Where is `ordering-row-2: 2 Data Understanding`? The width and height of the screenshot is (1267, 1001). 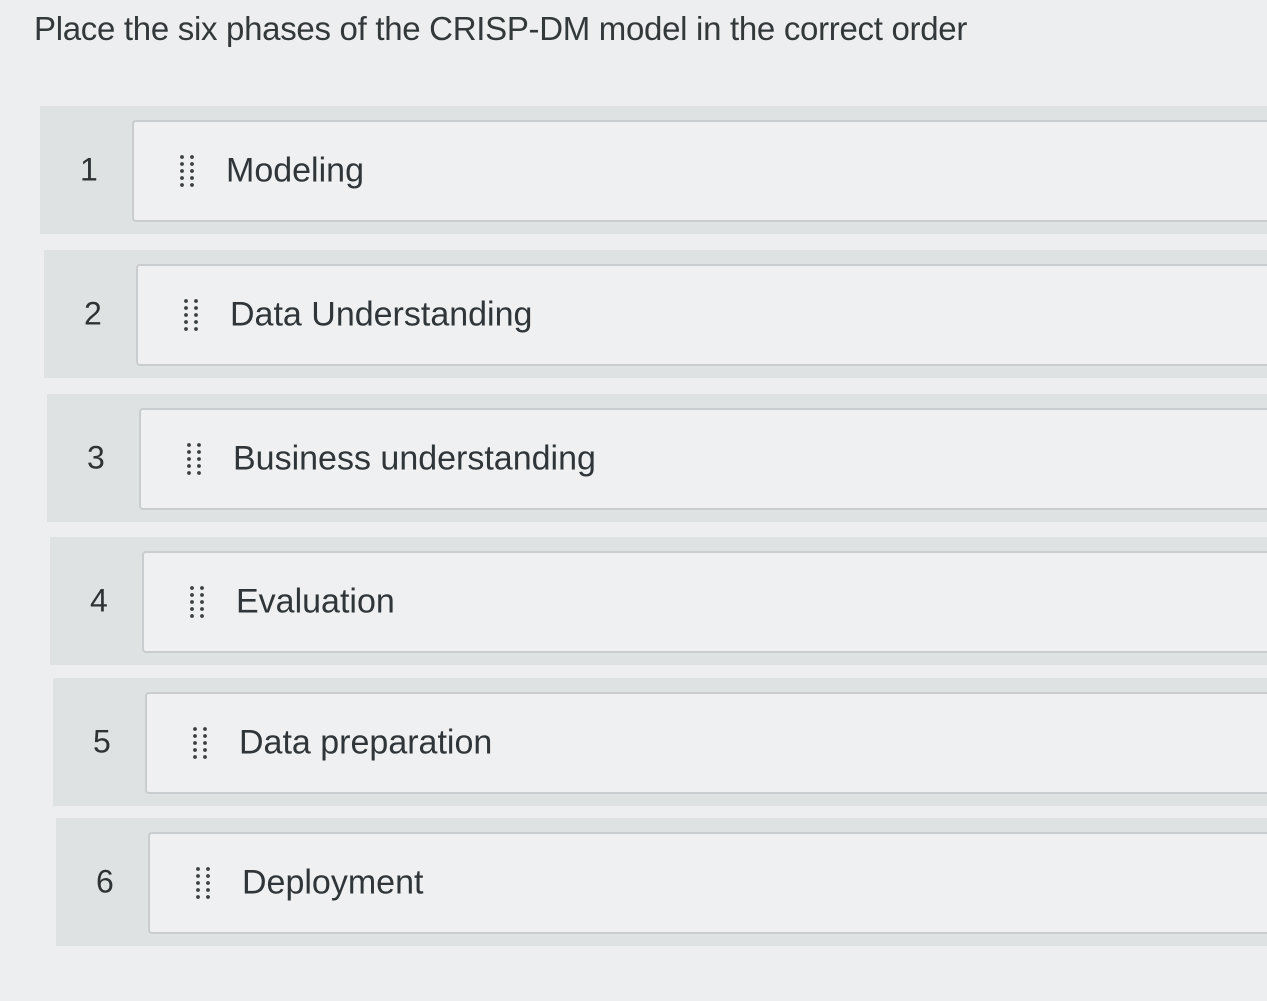
ordering-row-2: 2 Data Understanding is located at coordinates (655, 314).